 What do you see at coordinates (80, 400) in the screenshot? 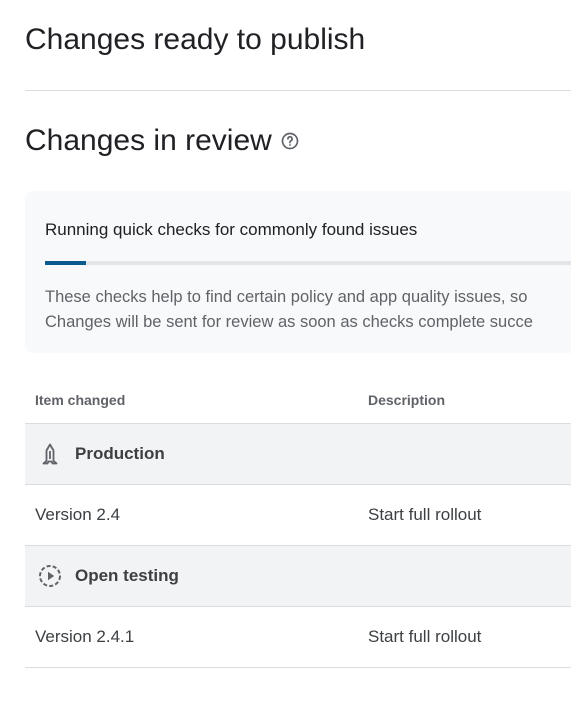
I see `column-header-item-changed: Item changed` at bounding box center [80, 400].